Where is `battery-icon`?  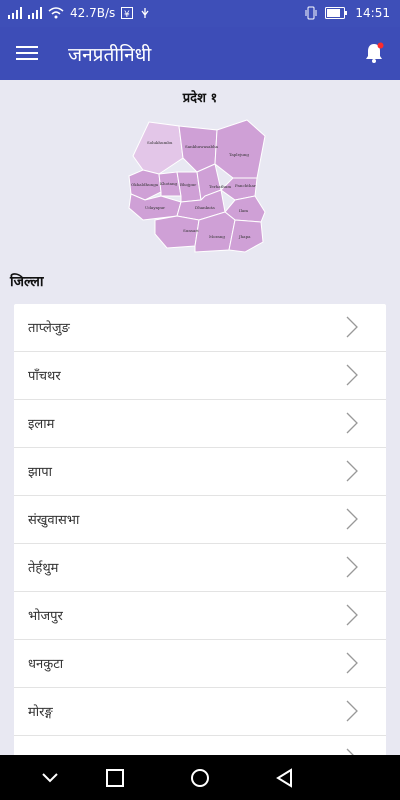
battery-icon is located at coordinates (336, 13).